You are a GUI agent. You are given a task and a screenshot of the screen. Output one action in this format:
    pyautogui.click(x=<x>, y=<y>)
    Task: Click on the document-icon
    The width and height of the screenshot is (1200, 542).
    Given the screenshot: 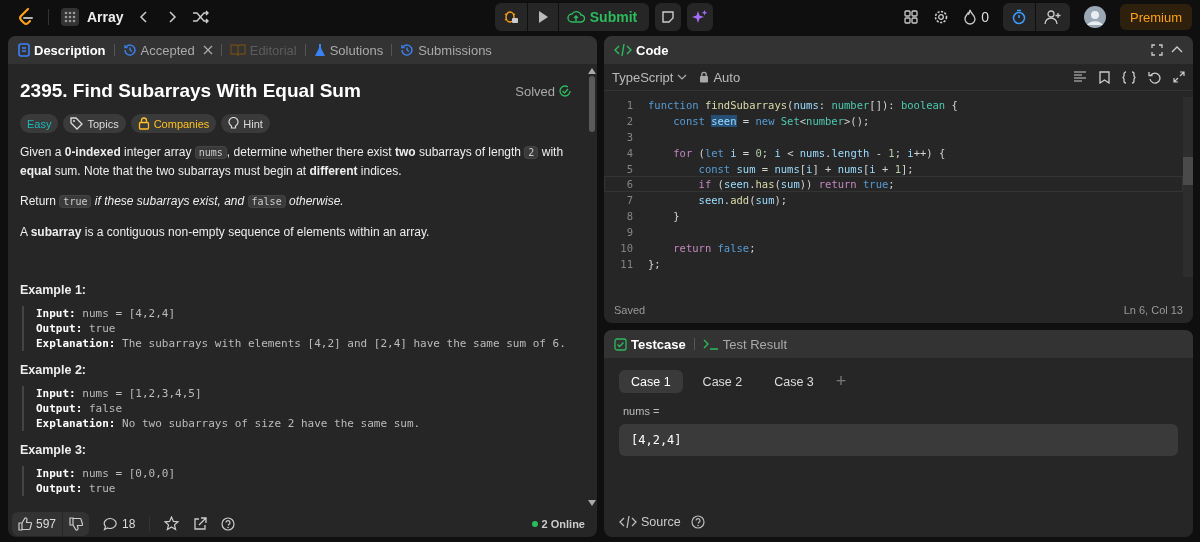 What is the action you would take?
    pyautogui.click(x=24, y=50)
    